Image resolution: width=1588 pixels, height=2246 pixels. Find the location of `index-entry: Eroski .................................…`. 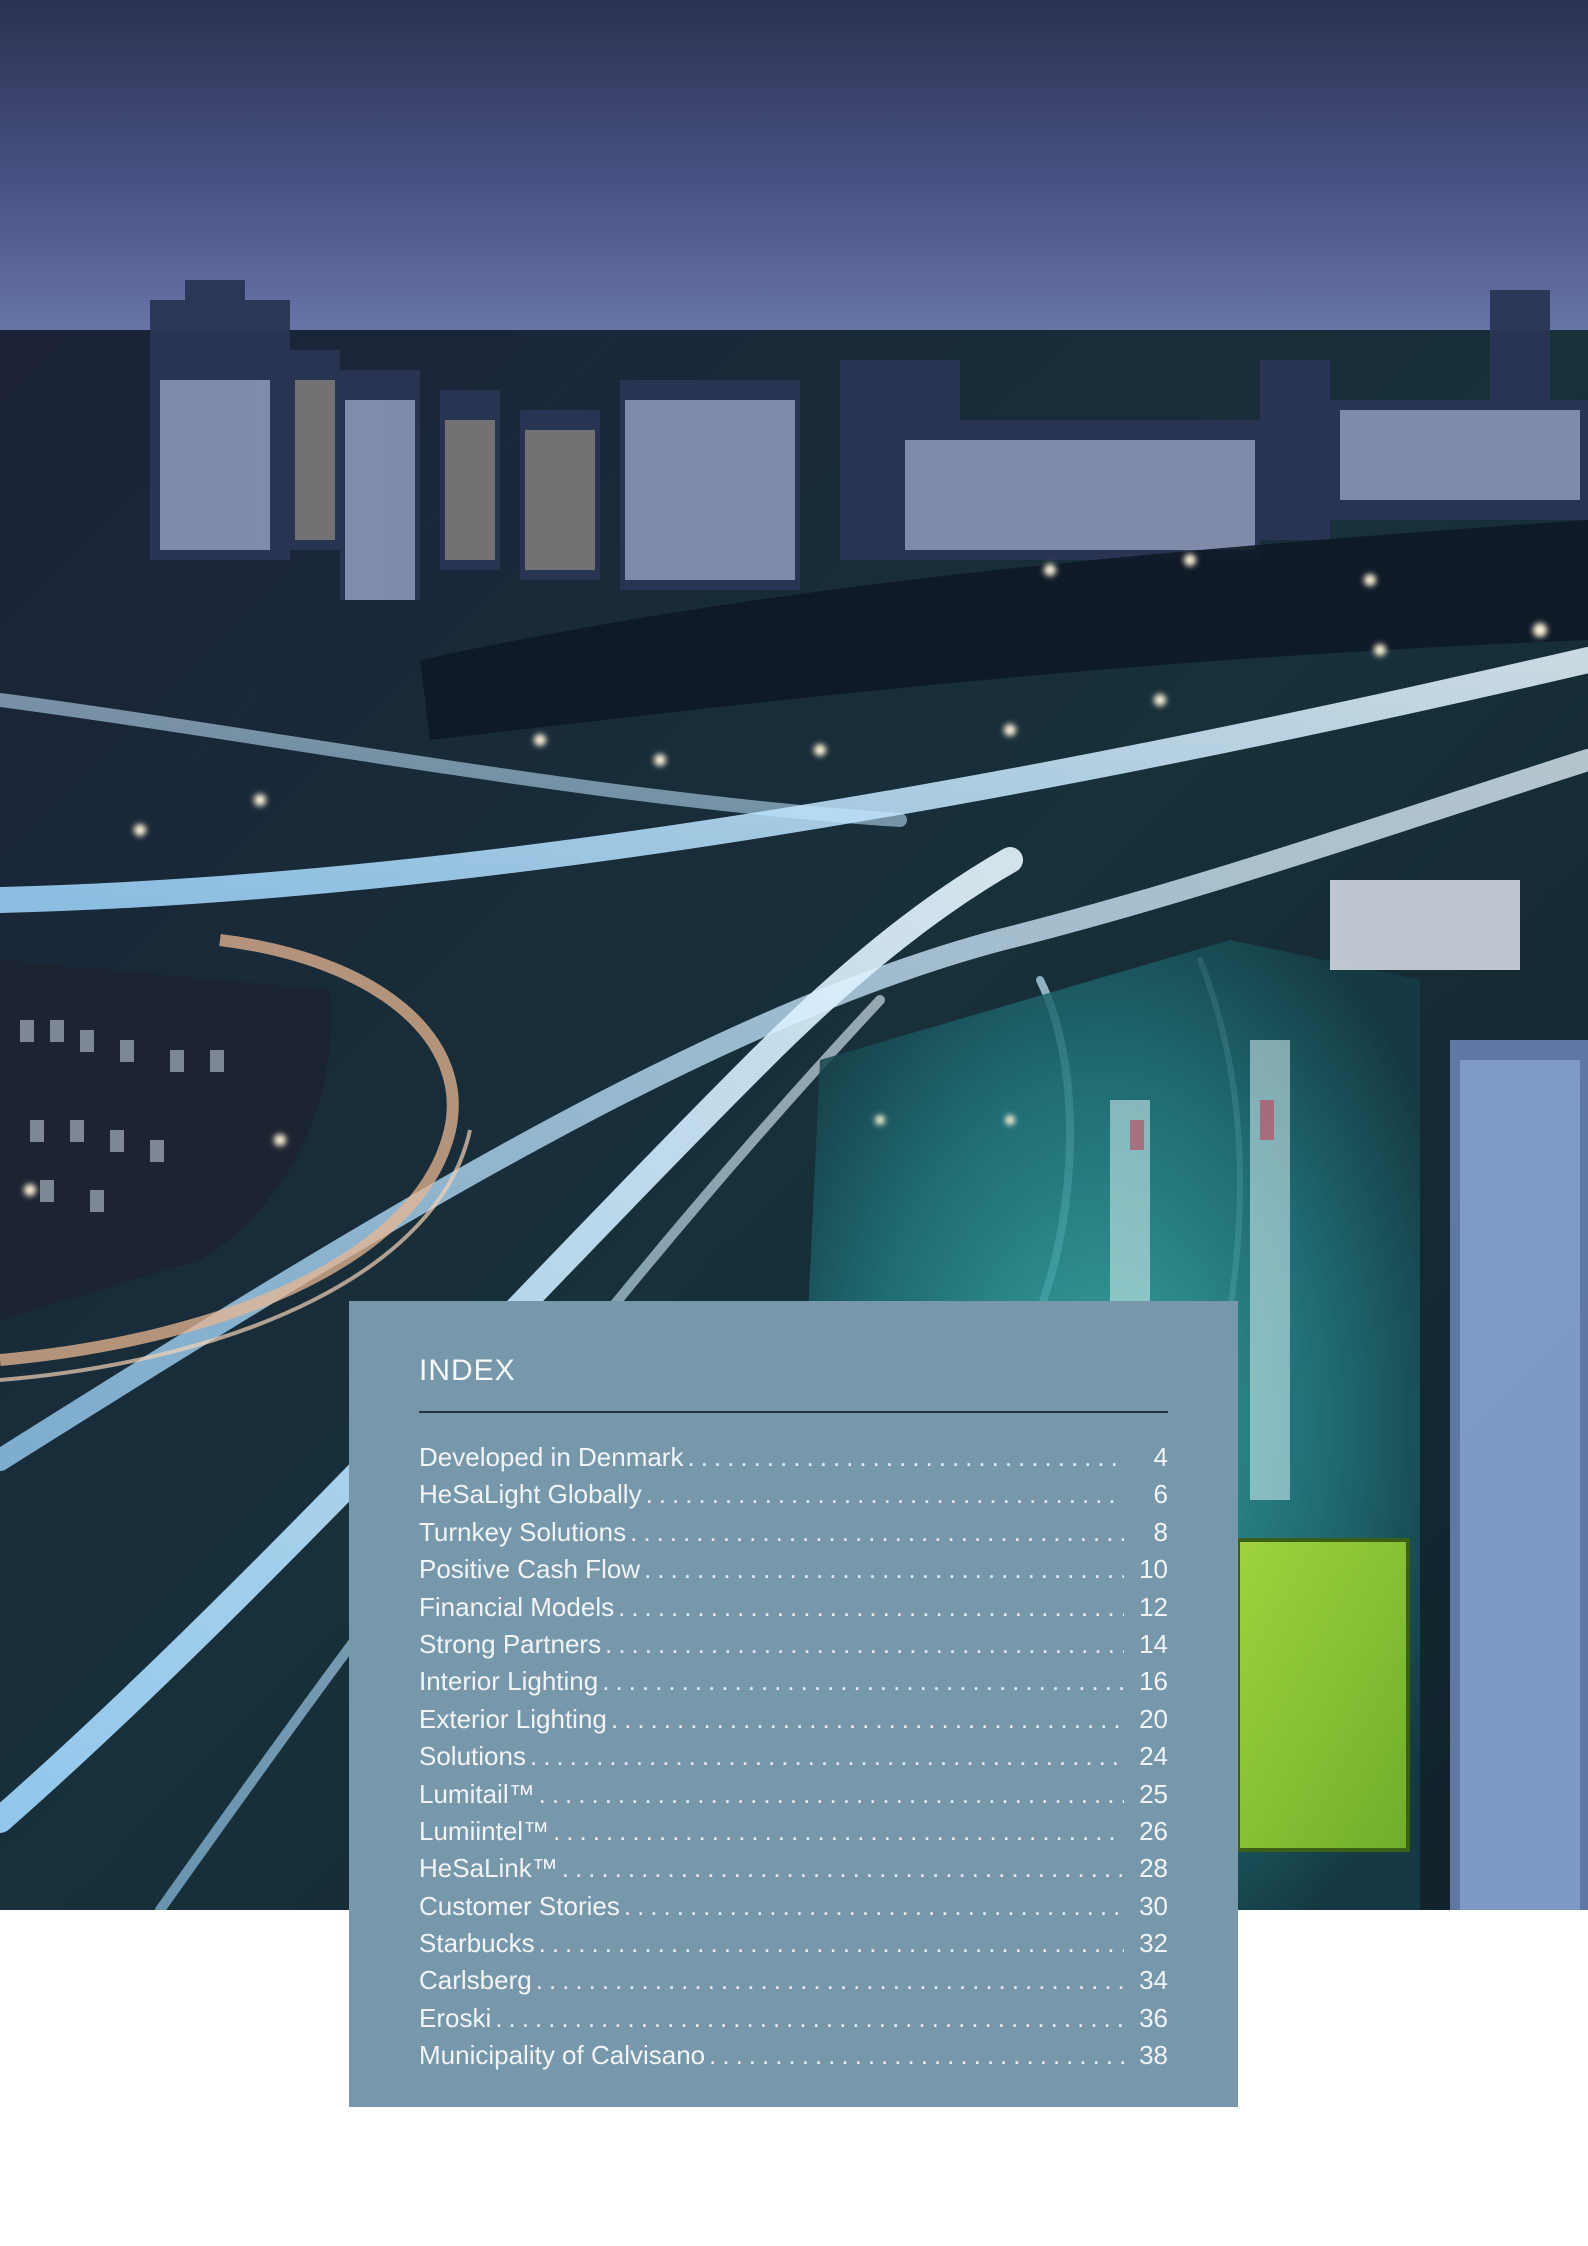

index-entry: Eroski .................................… is located at coordinates (793, 2018).